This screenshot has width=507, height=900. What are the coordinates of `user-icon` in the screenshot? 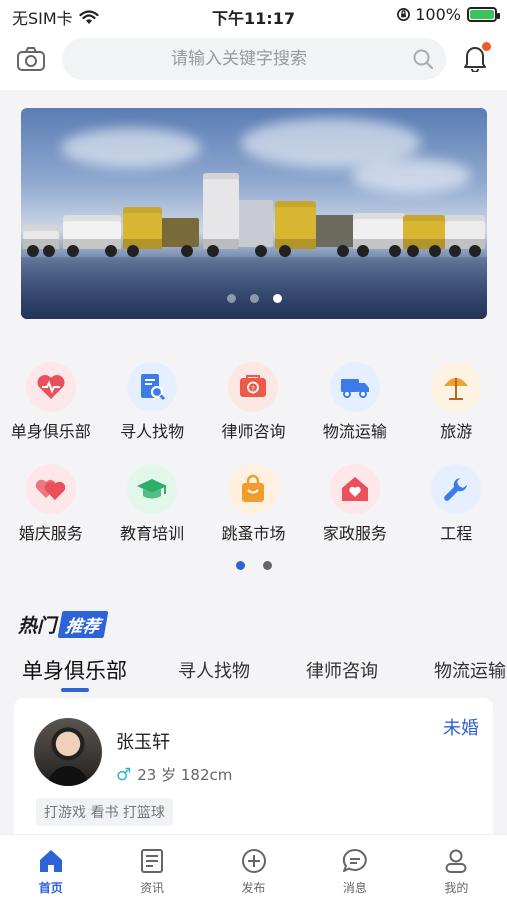 It's located at (456, 861).